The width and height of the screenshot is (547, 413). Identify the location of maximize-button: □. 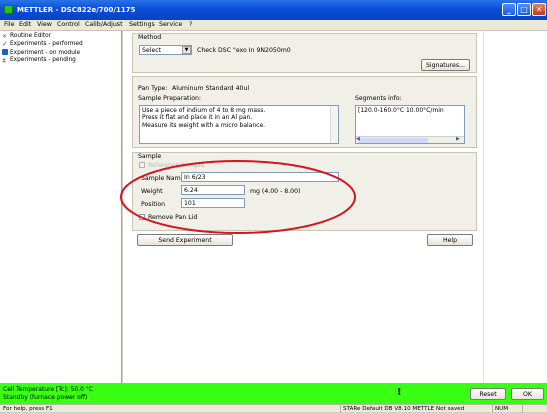
(524, 9).